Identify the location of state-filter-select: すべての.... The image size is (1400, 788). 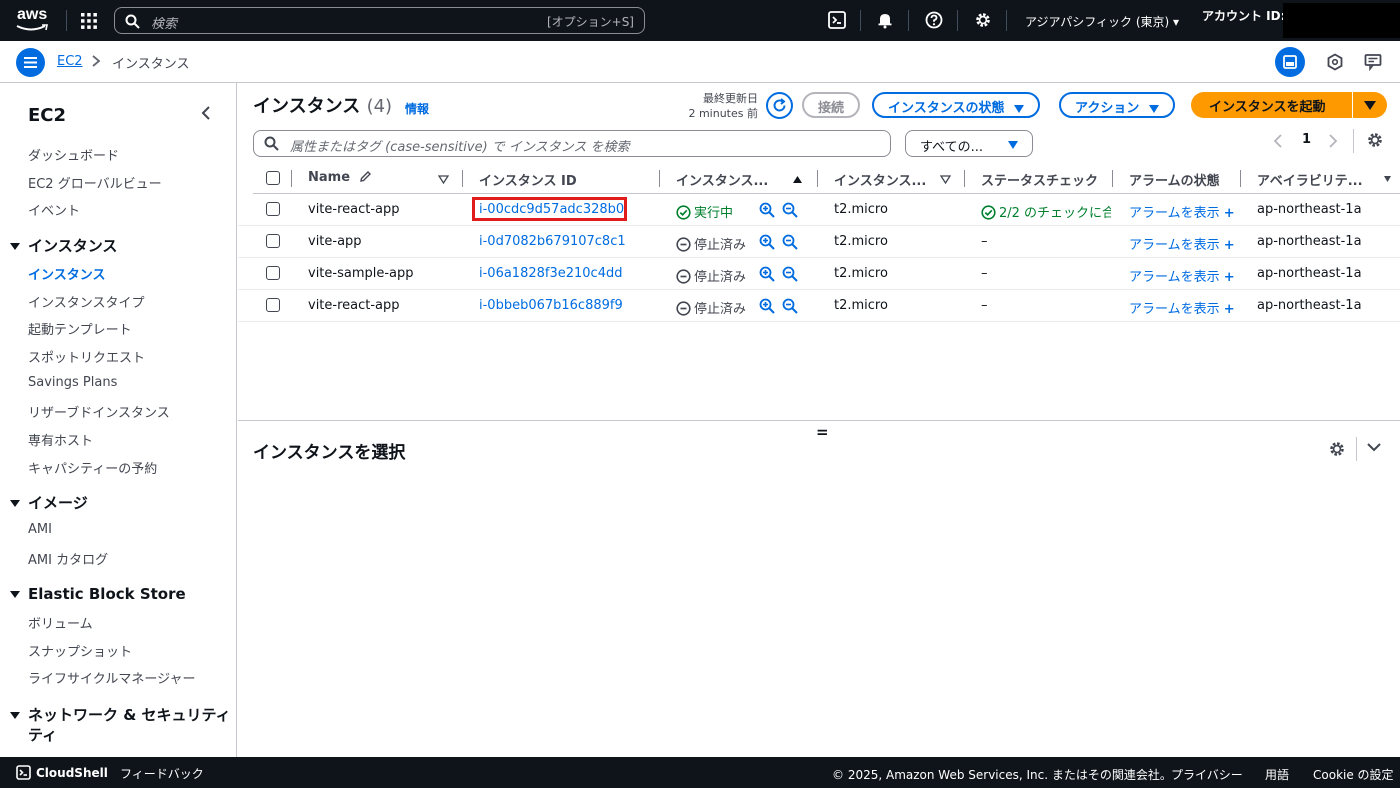
(969, 143).